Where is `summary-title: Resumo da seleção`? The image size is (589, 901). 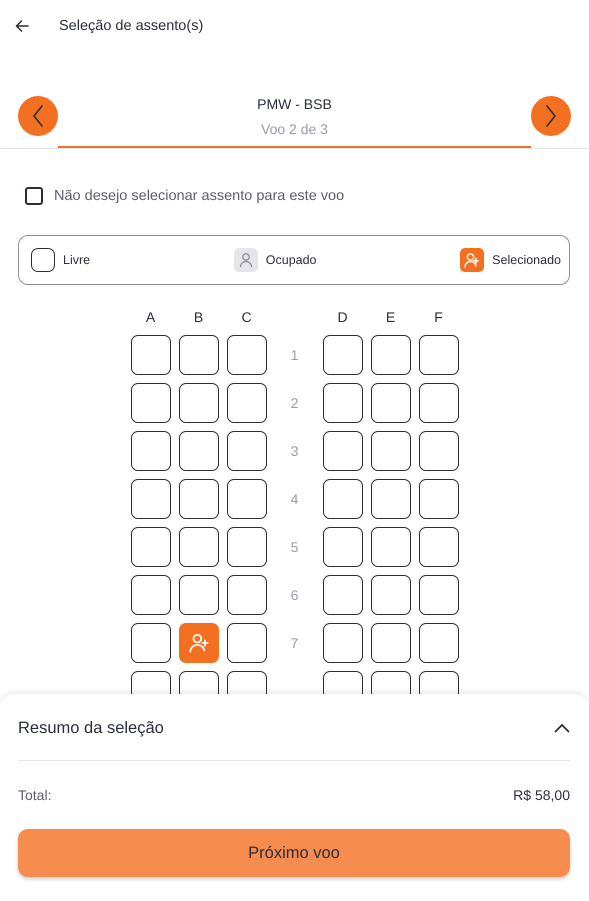 summary-title: Resumo da seleção is located at coordinates (91, 728).